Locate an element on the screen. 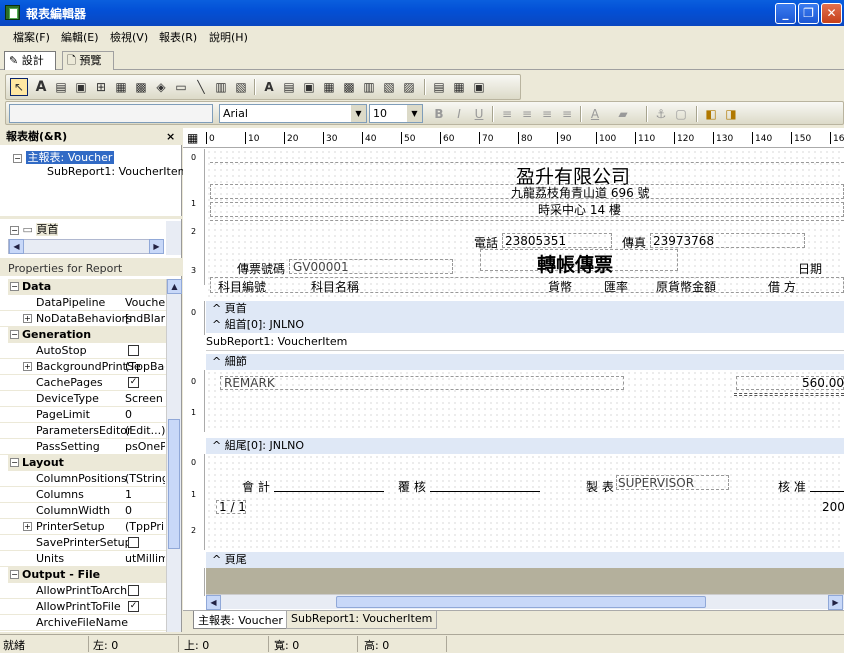  property-row: PageLimit 0 is located at coordinates (83, 415).